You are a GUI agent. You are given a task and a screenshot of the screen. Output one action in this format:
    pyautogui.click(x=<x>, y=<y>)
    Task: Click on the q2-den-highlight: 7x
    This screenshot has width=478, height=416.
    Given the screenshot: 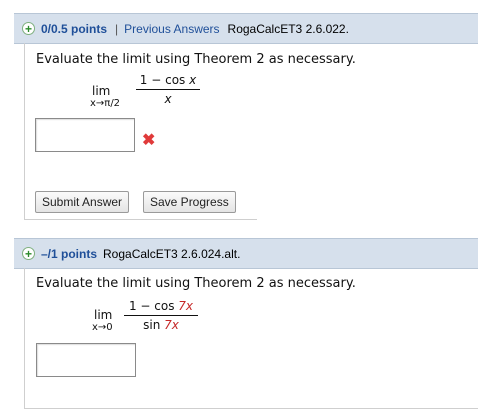 What is the action you would take?
    pyautogui.click(x=171, y=325)
    